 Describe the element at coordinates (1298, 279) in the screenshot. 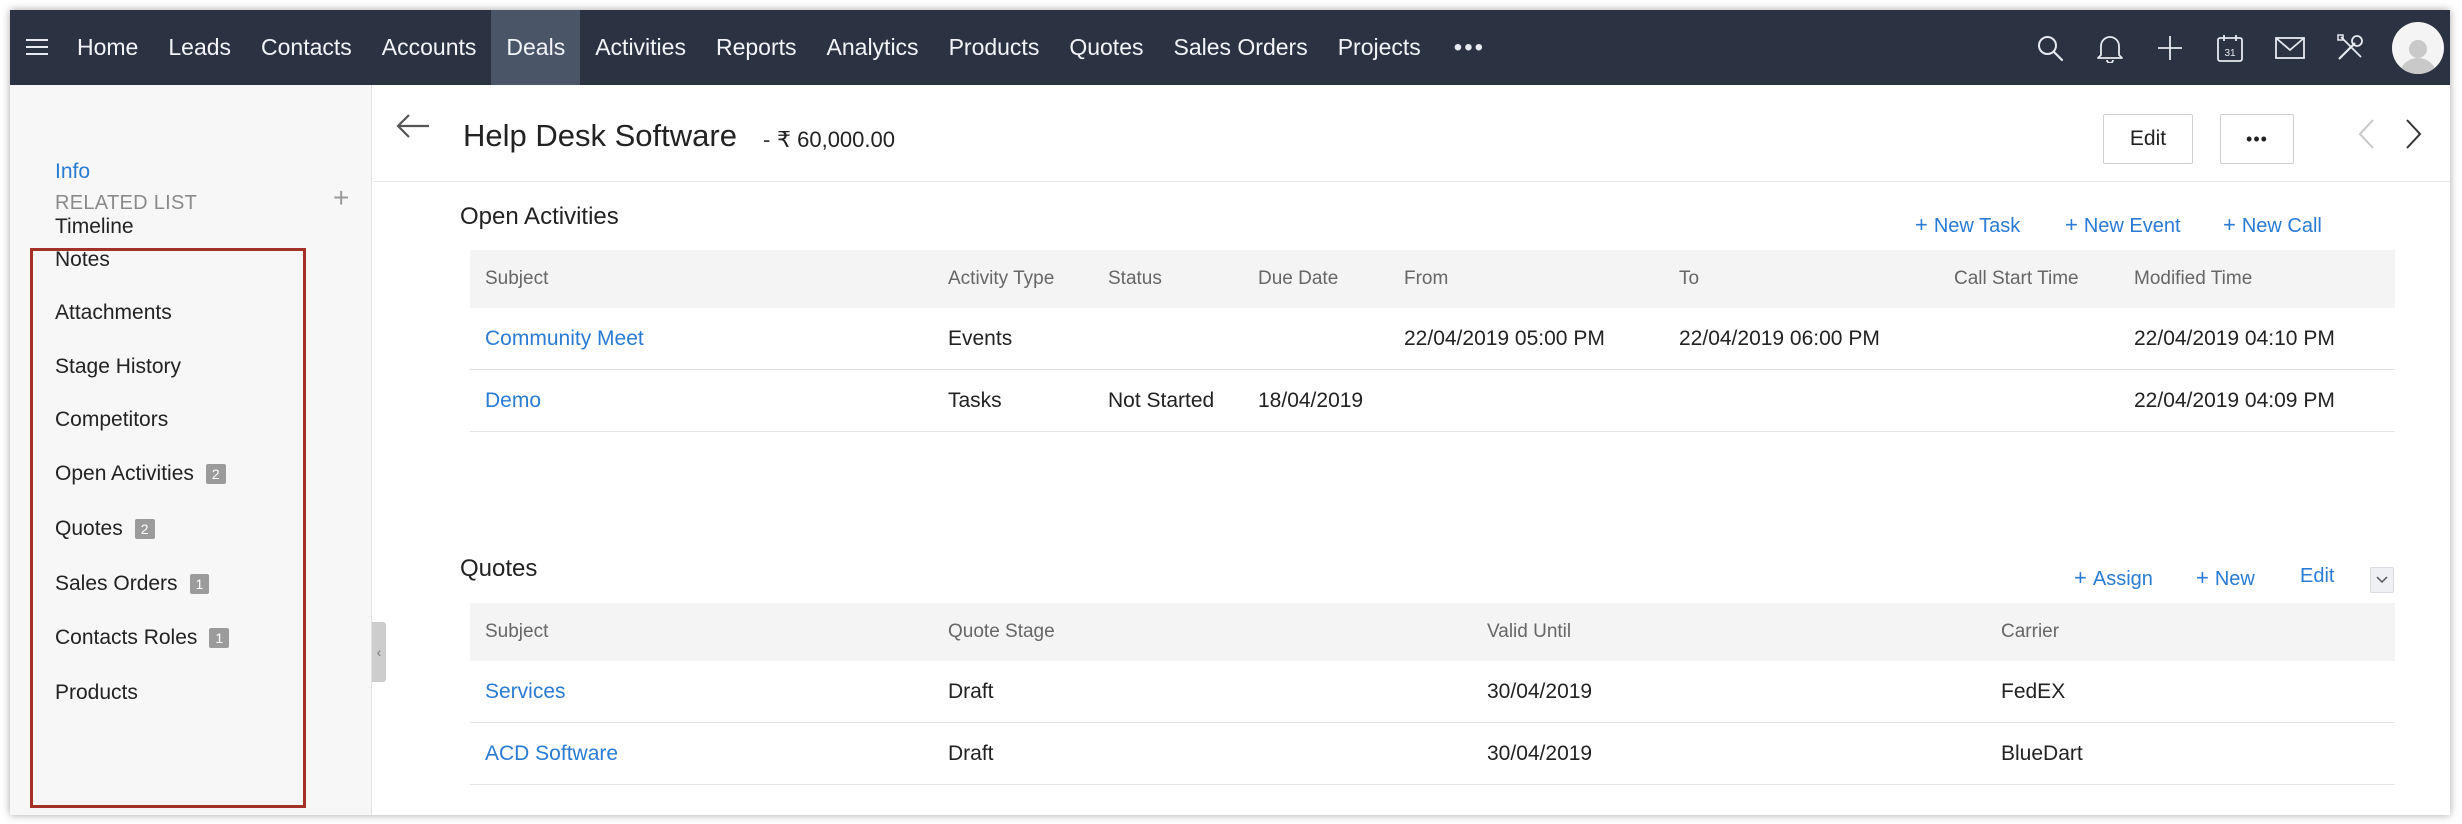

I see `column-header: Due Date` at that location.